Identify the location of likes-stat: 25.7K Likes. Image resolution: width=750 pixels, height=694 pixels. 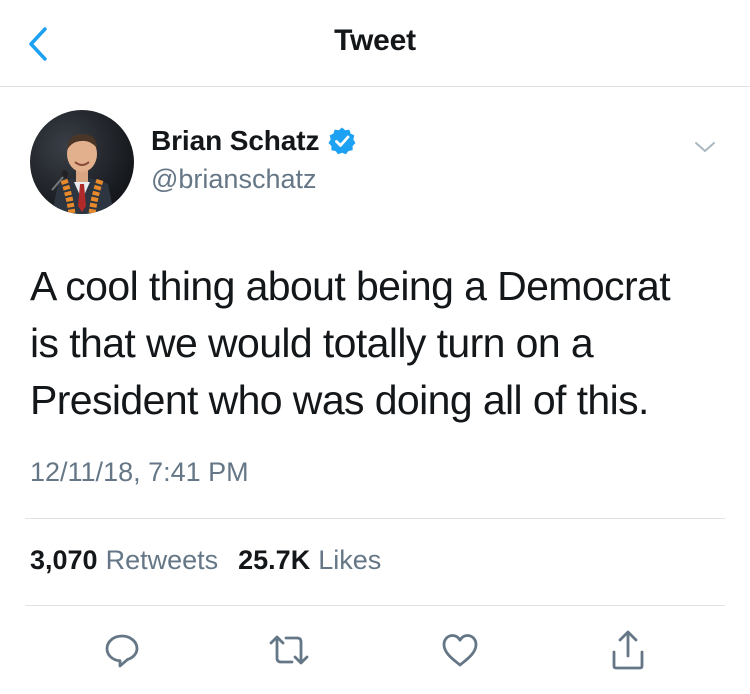
(309, 560).